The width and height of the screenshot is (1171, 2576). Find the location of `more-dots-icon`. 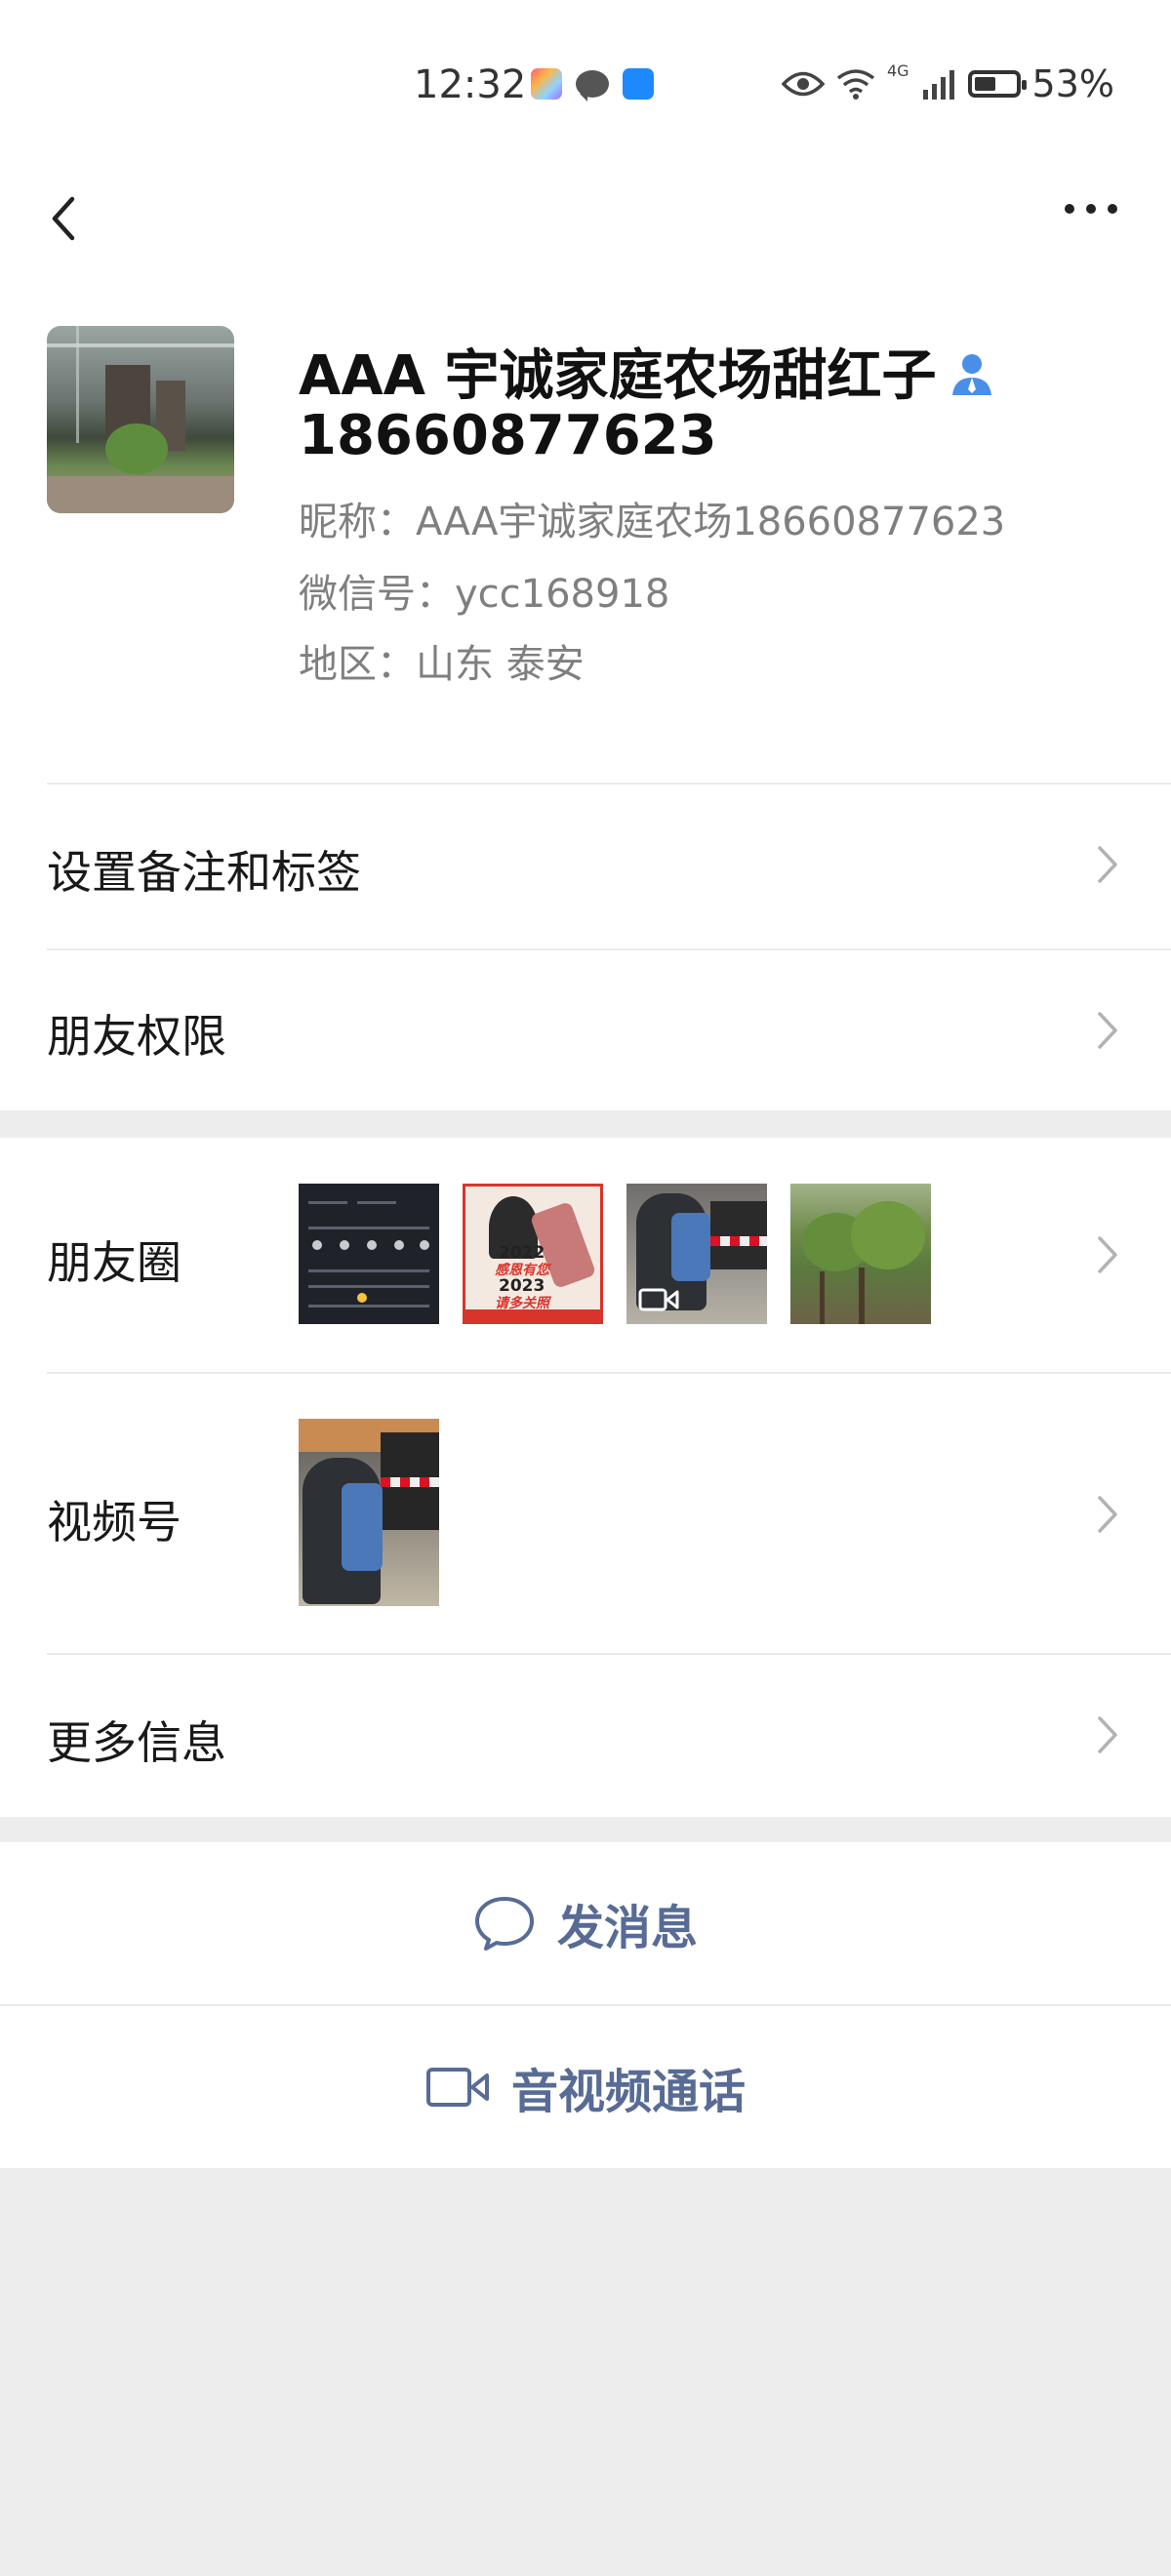

more-dots-icon is located at coordinates (1091, 209).